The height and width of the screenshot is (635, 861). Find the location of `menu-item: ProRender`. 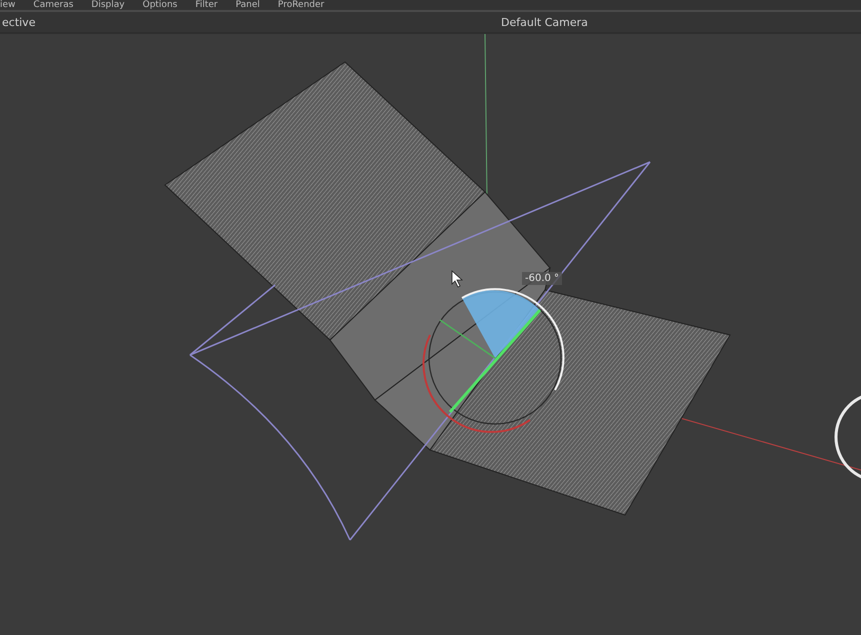

menu-item: ProRender is located at coordinates (301, 5).